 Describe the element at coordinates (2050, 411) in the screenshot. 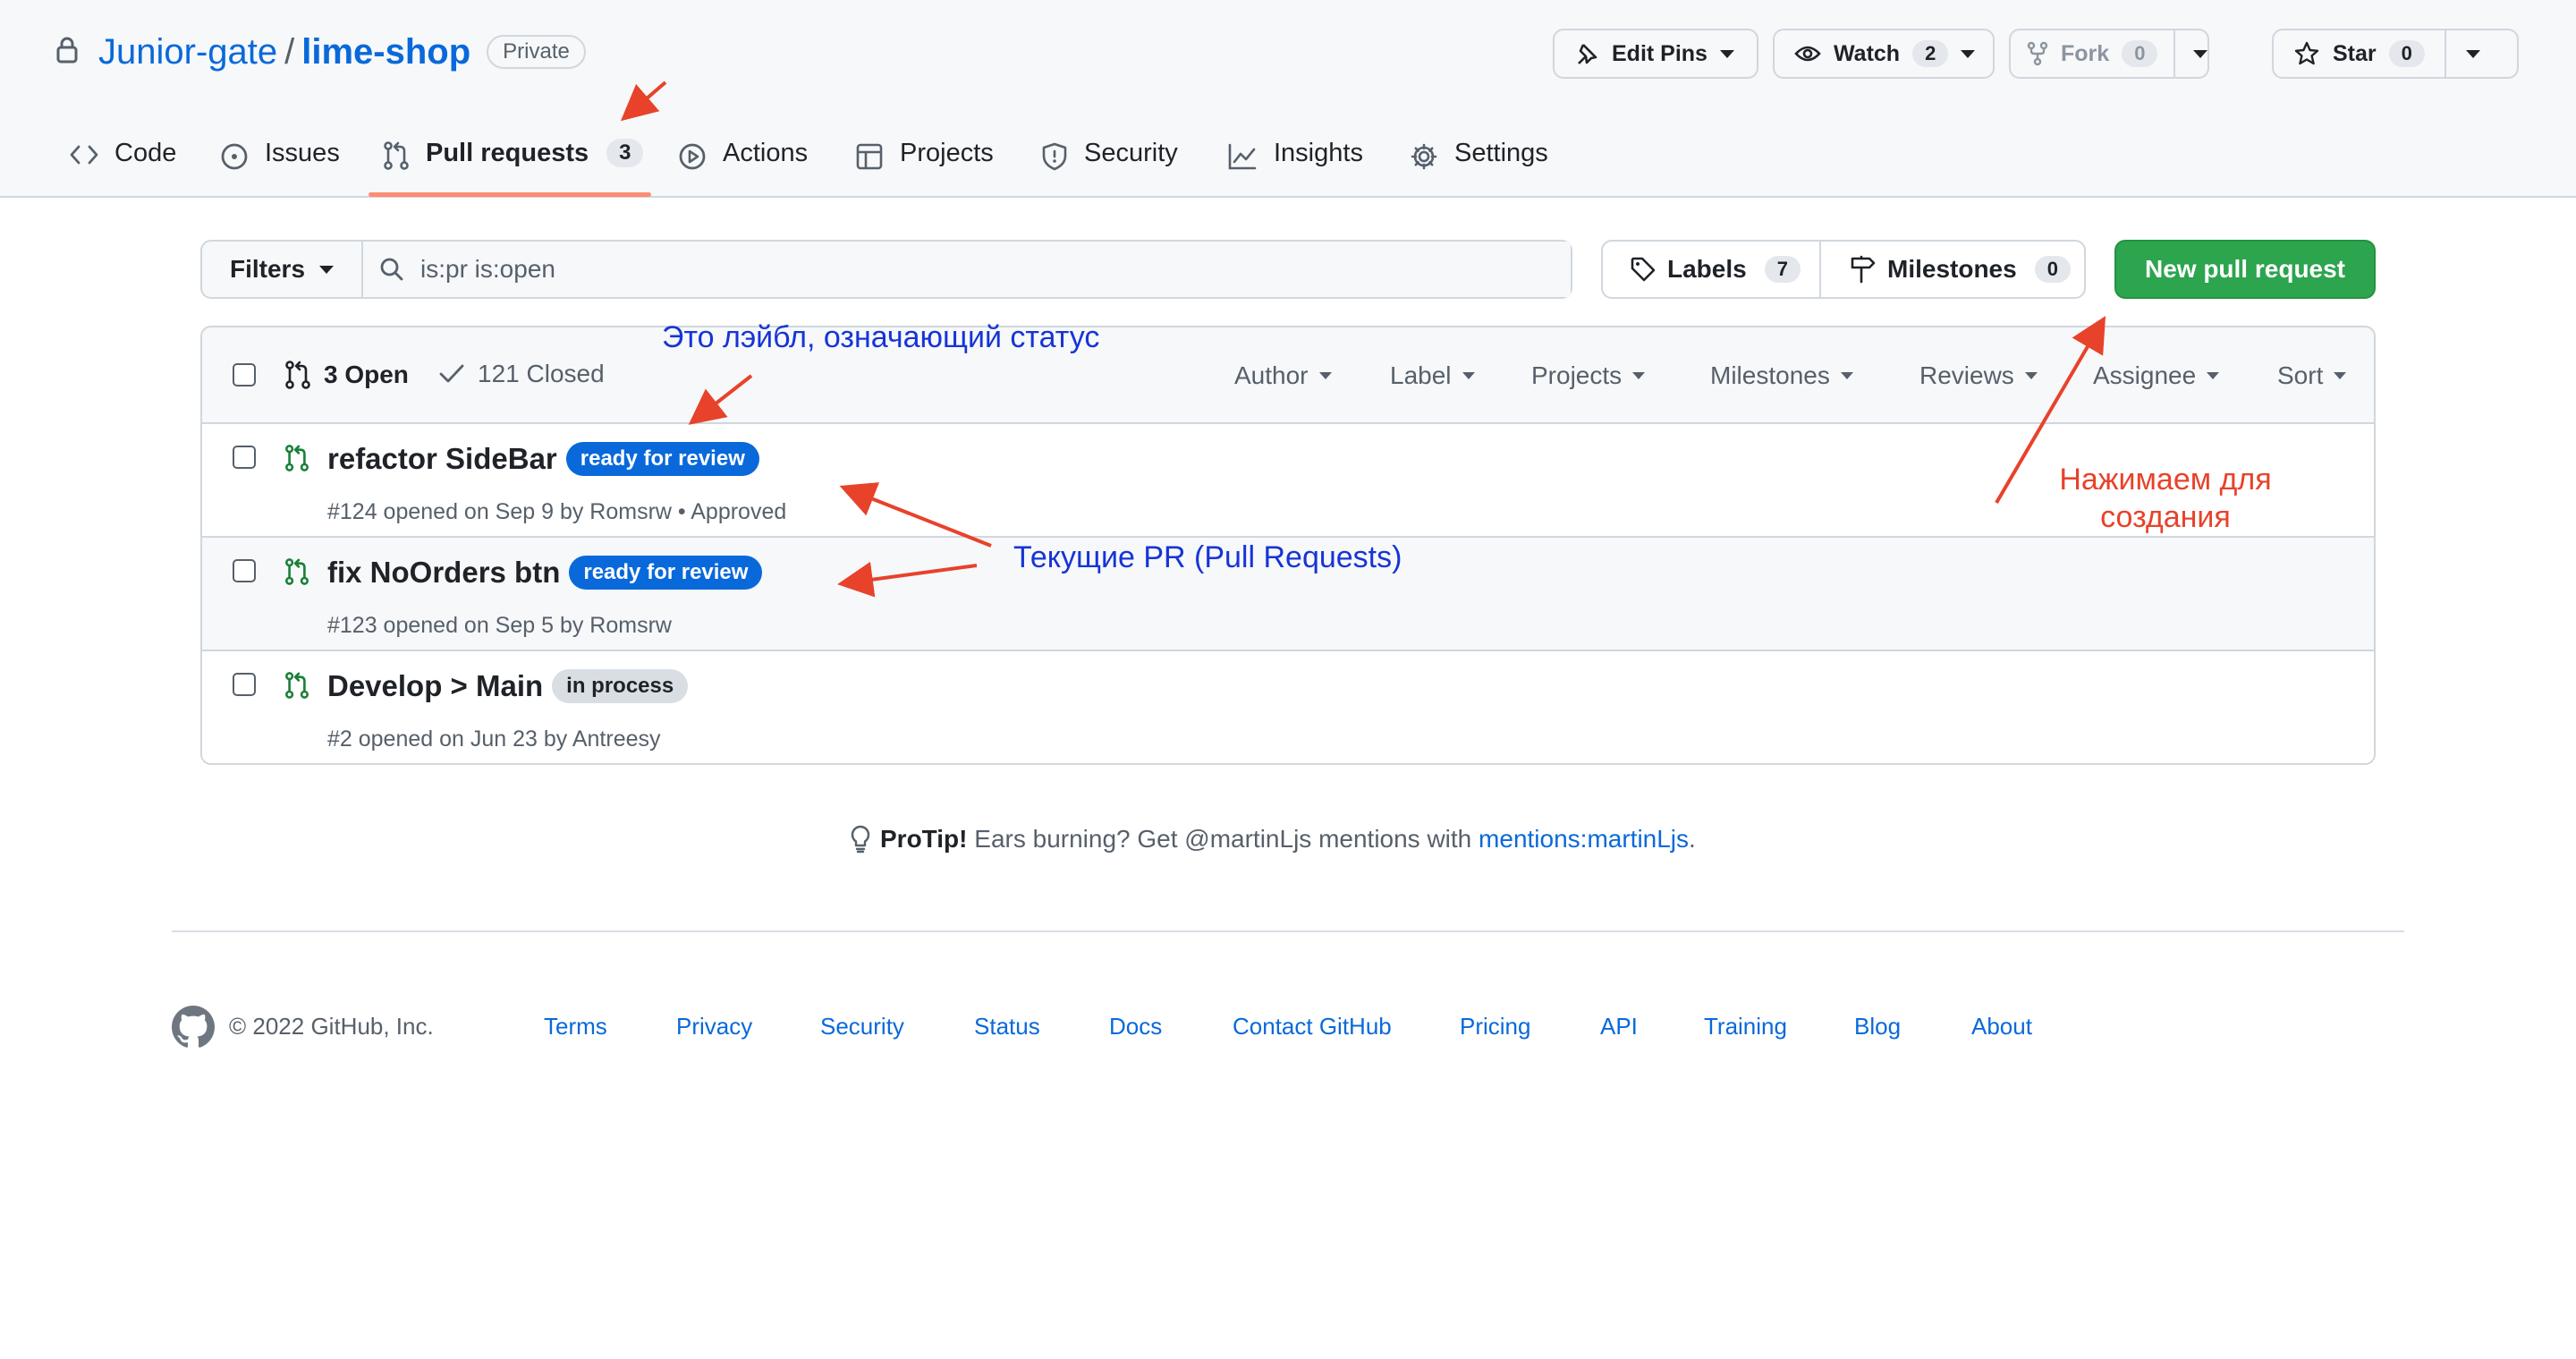

I see `arrow-to-new-pr` at that location.